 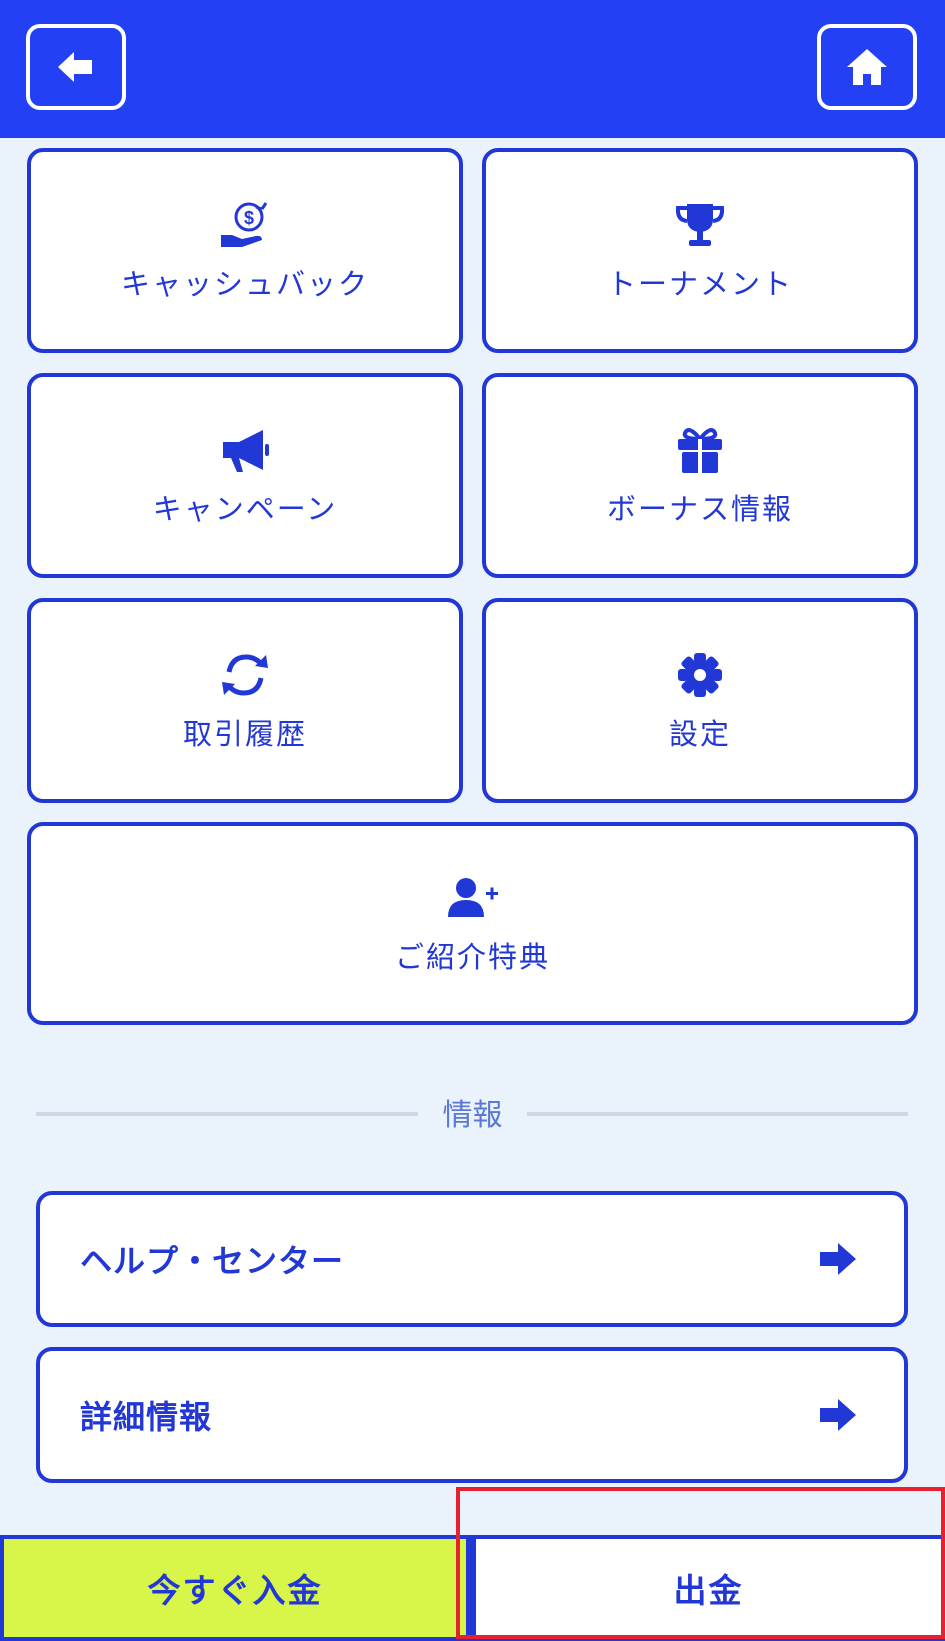 I want to click on tile-label: トーナメント, so click(x=699, y=283).